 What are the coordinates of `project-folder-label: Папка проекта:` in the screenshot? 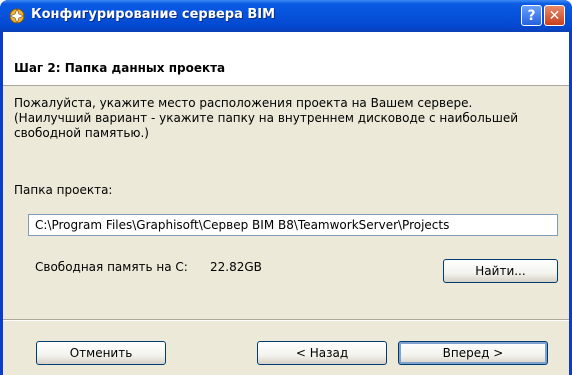 It's located at (63, 190).